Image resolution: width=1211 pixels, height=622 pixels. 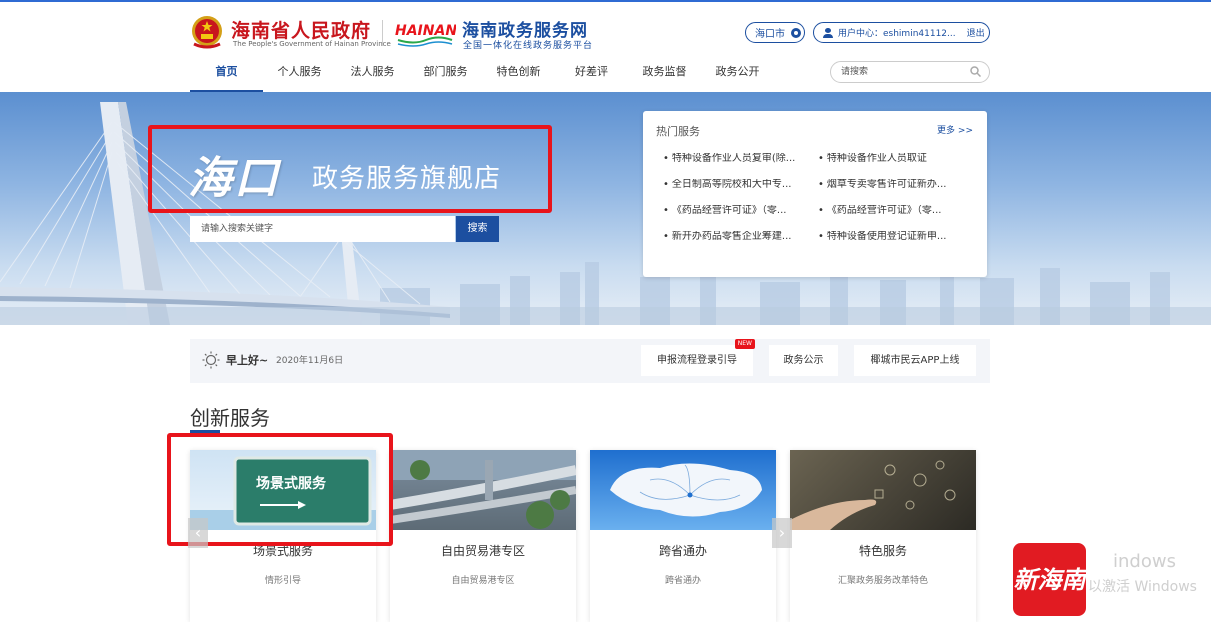 What do you see at coordinates (828, 32) in the screenshot?
I see `user-icon` at bounding box center [828, 32].